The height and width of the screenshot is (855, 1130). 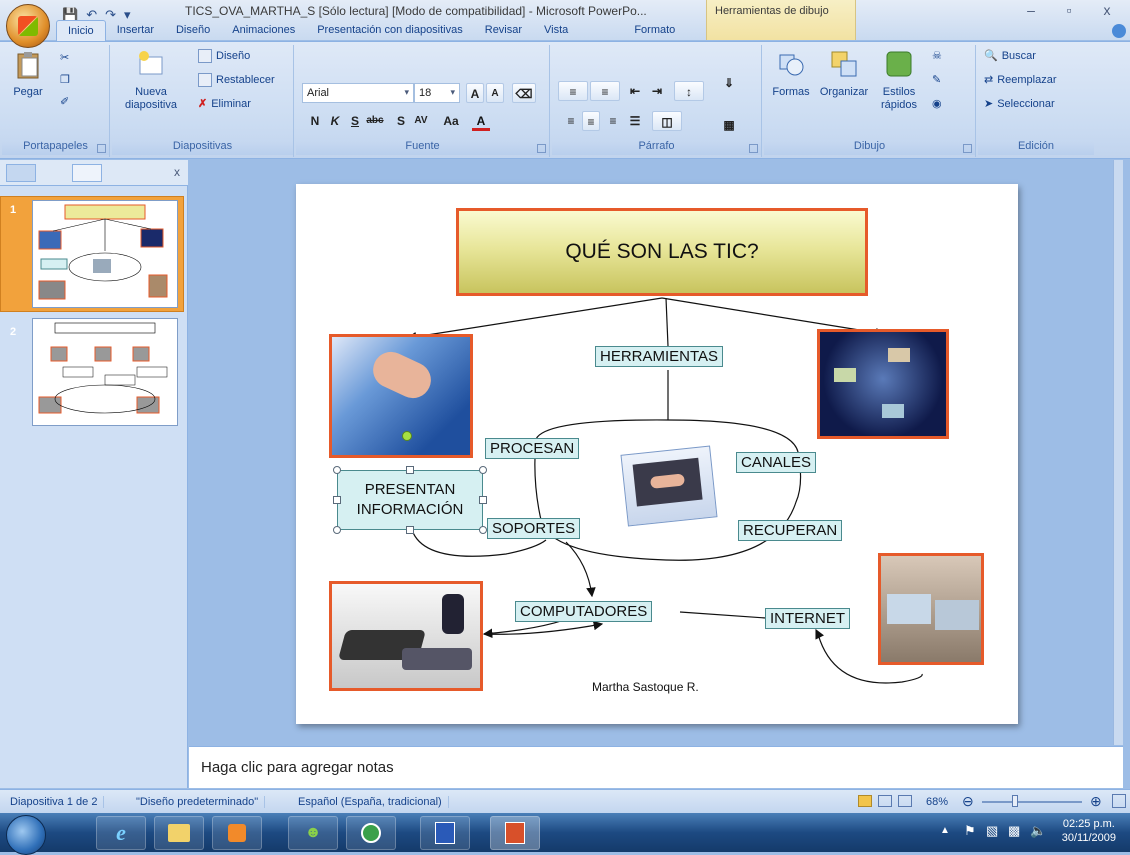 I want to click on media-taskbar-button, so click(x=237, y=833).